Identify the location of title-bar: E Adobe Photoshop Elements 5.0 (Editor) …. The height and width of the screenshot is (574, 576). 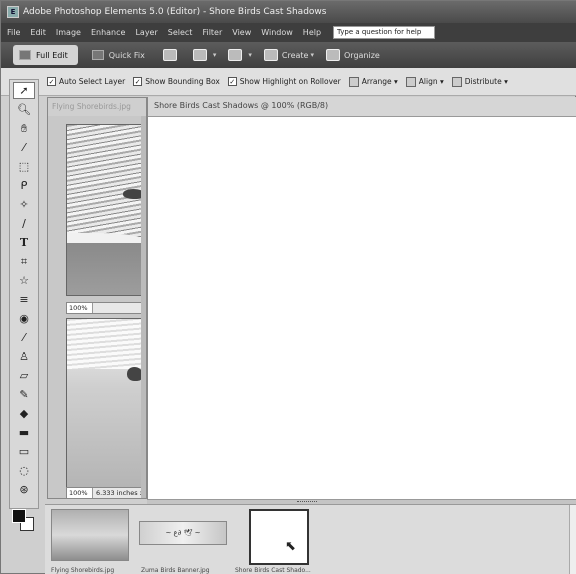
(288, 12).